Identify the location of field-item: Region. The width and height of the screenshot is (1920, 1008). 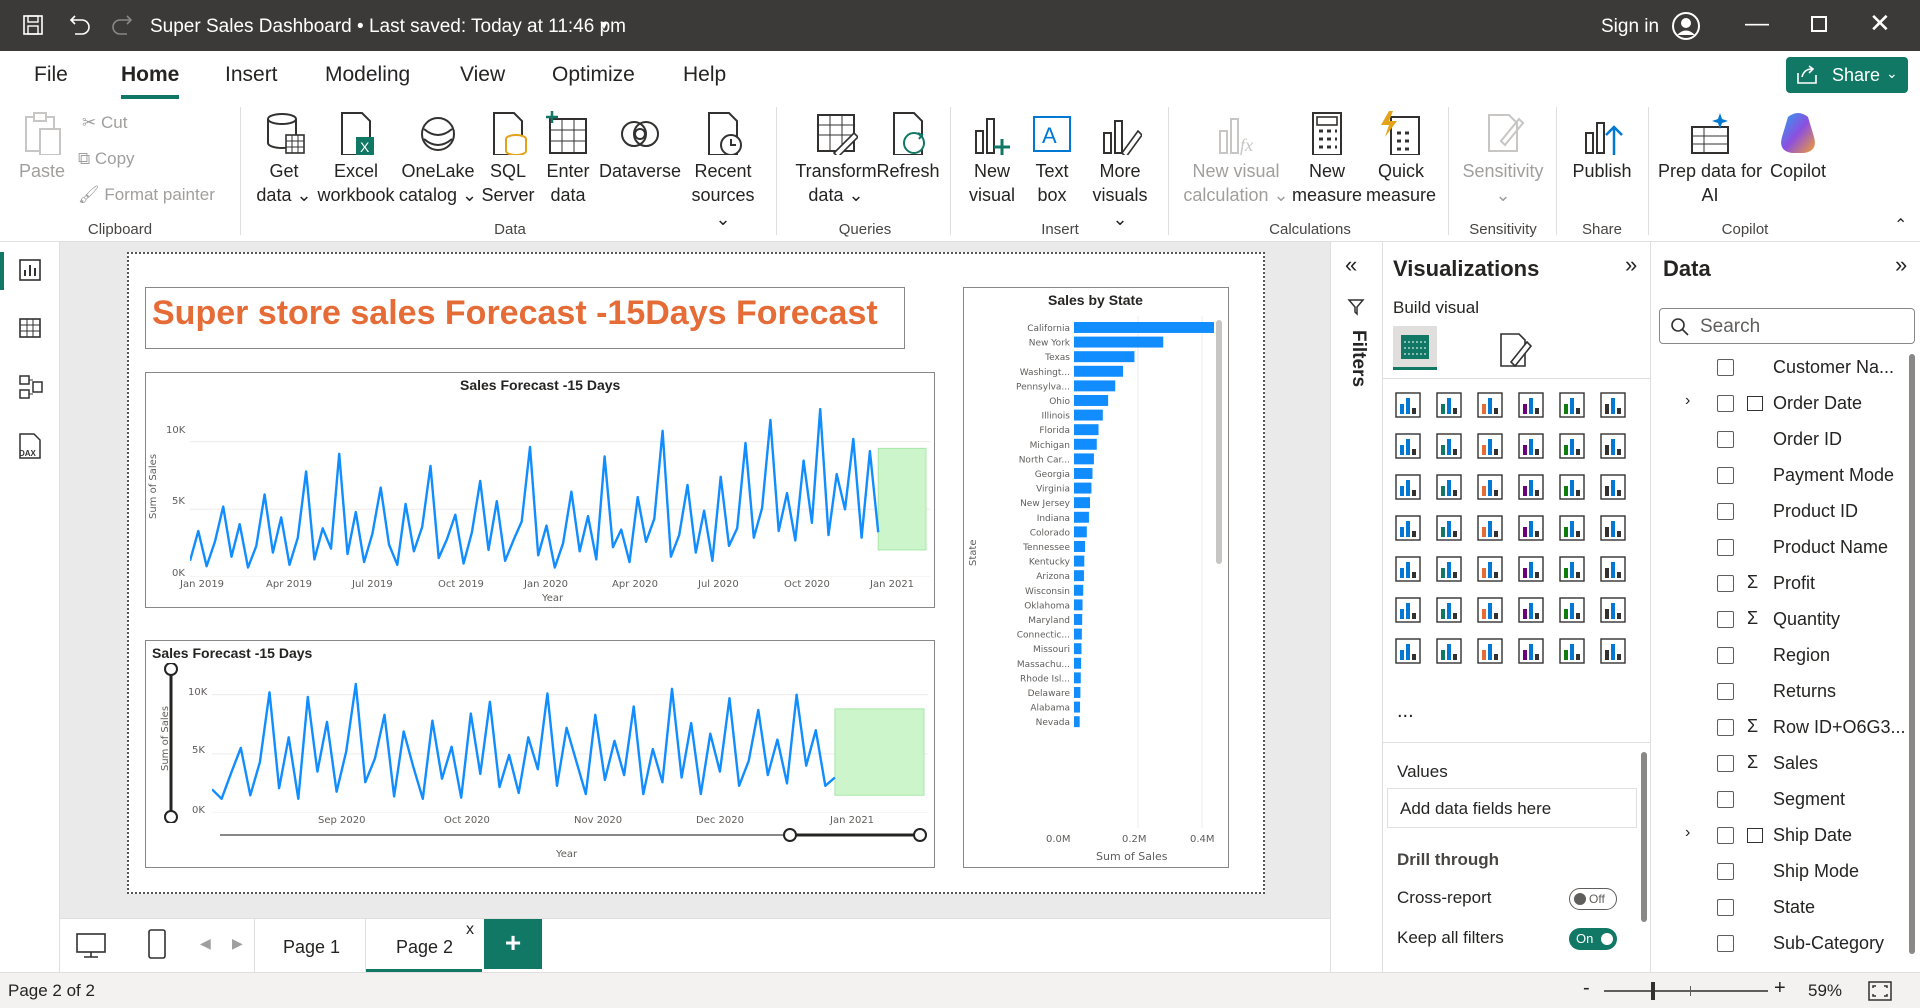
(1785, 656).